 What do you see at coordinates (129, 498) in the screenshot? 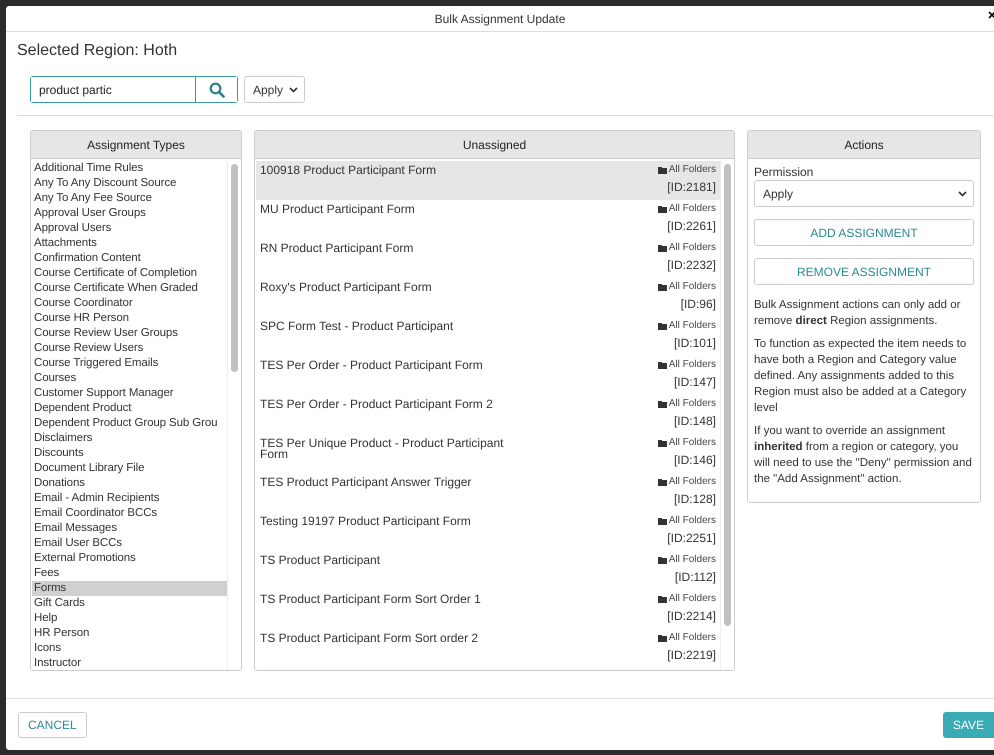
I see `list-item: Email - Admin Recipients` at bounding box center [129, 498].